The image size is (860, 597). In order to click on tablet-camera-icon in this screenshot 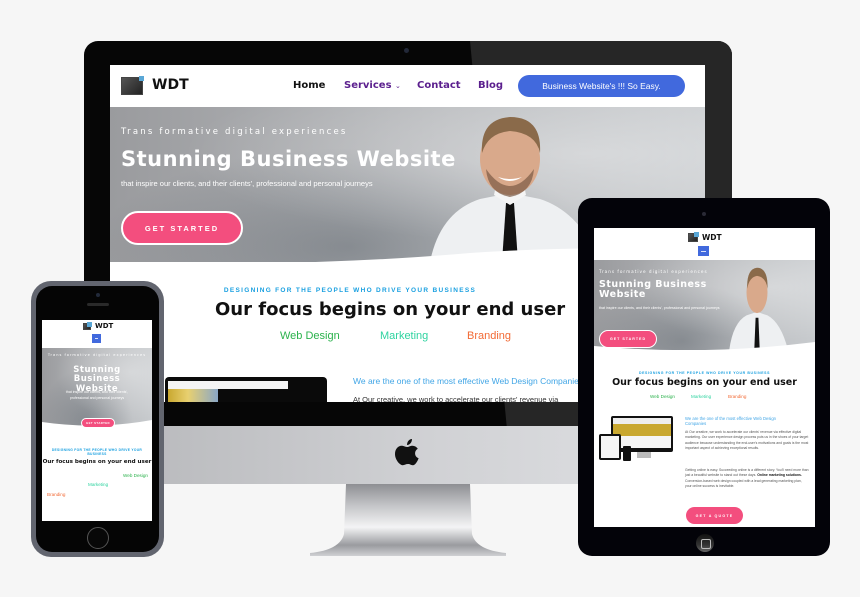, I will do `click(704, 214)`.